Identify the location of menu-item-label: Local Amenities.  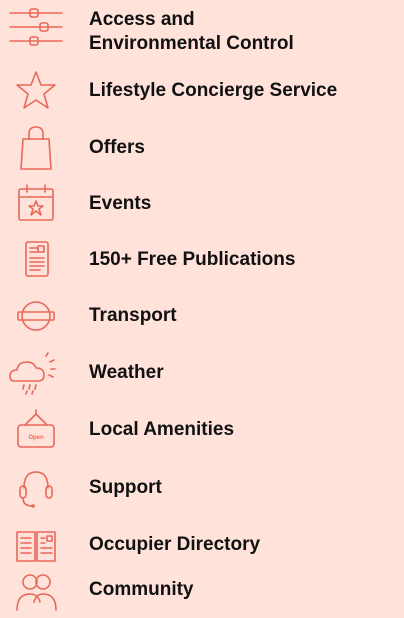
(162, 429).